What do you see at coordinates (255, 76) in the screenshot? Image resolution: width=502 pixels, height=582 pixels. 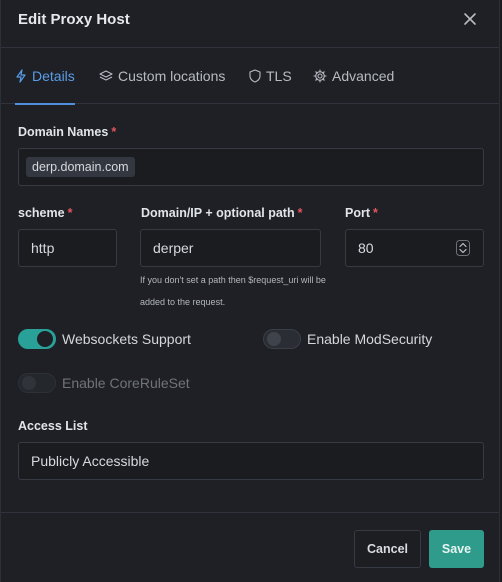 I see `shield-icon` at bounding box center [255, 76].